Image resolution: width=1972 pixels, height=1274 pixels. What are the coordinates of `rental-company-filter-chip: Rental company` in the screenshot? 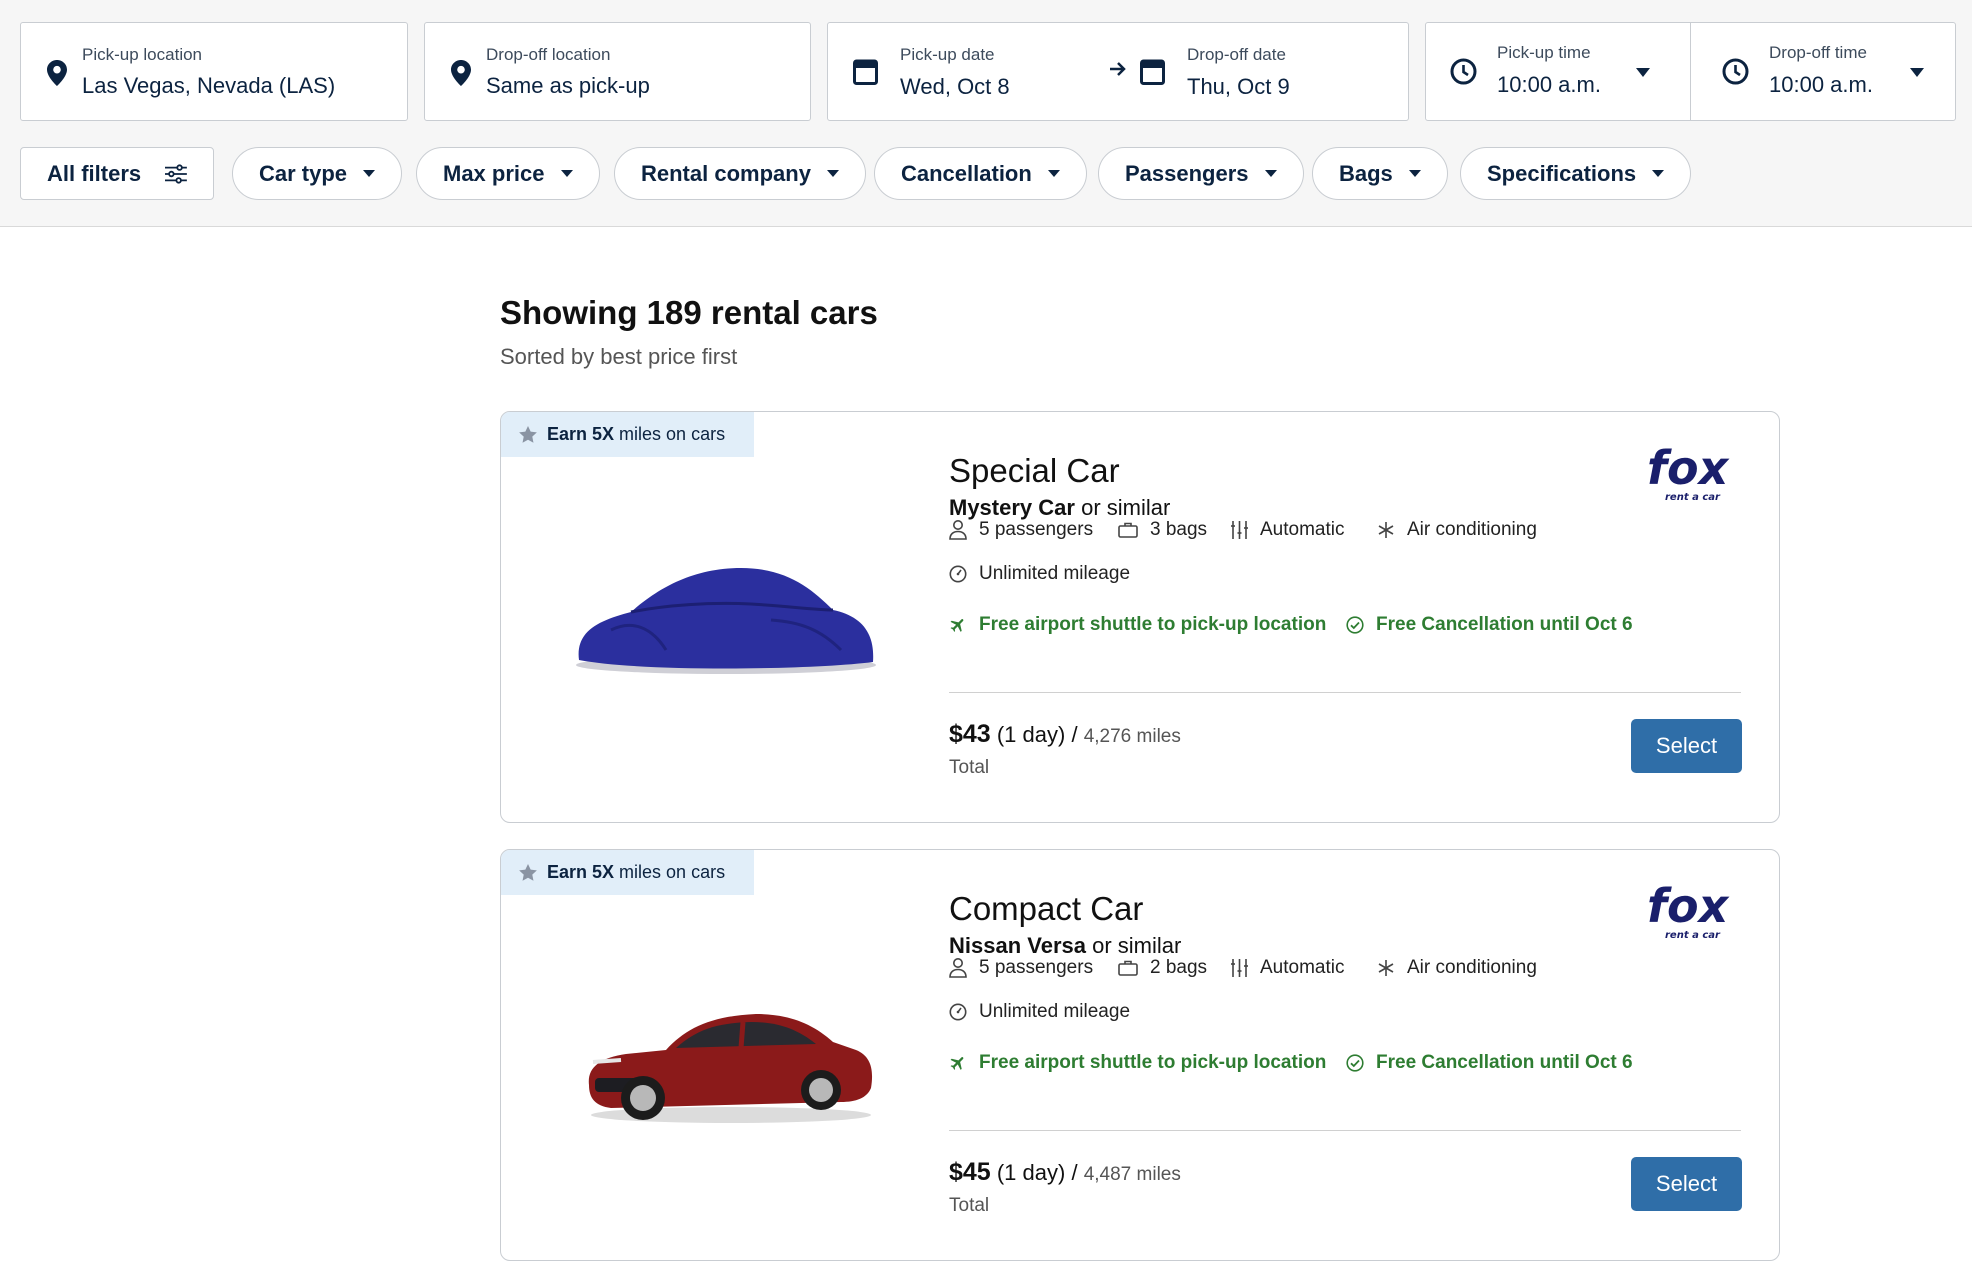 It's located at (740, 173).